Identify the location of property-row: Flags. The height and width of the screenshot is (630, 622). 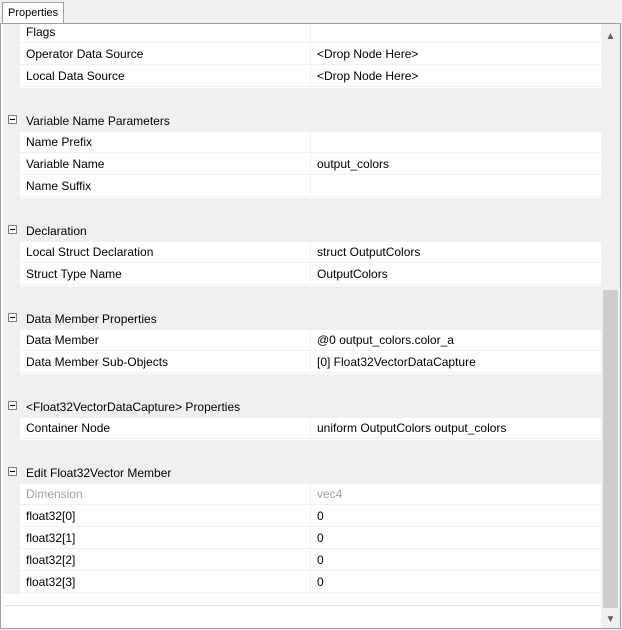
(302, 34).